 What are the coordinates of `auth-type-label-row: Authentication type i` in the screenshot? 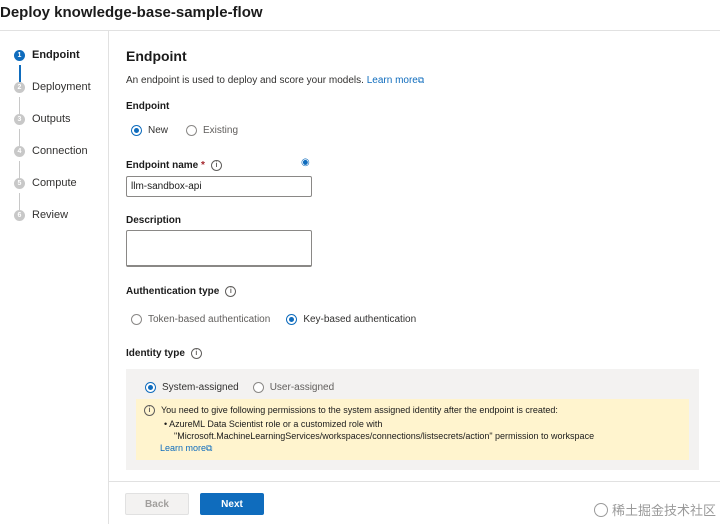 It's located at (181, 291).